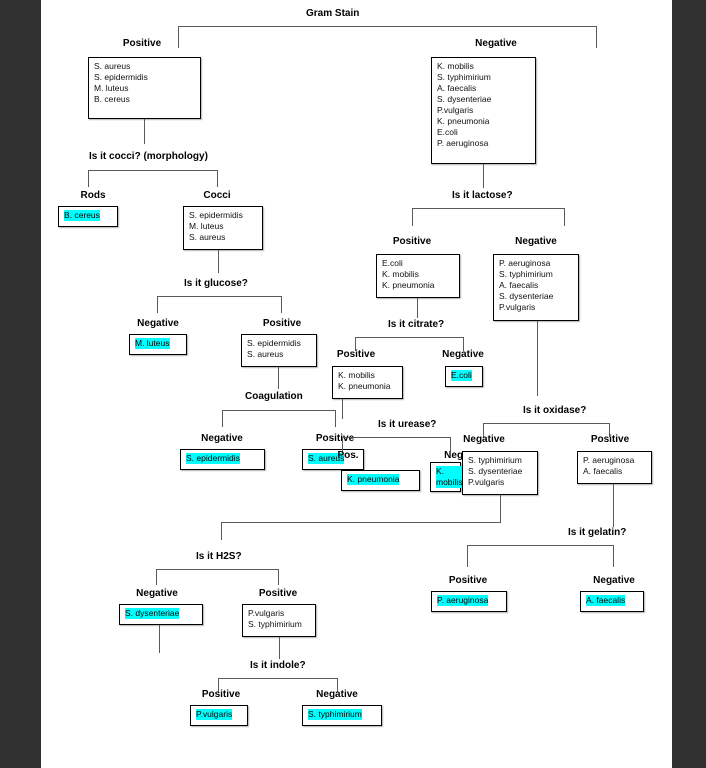 This screenshot has width=706, height=768. Describe the element at coordinates (281, 304) in the screenshot. I see `connector-glucose-right` at that location.